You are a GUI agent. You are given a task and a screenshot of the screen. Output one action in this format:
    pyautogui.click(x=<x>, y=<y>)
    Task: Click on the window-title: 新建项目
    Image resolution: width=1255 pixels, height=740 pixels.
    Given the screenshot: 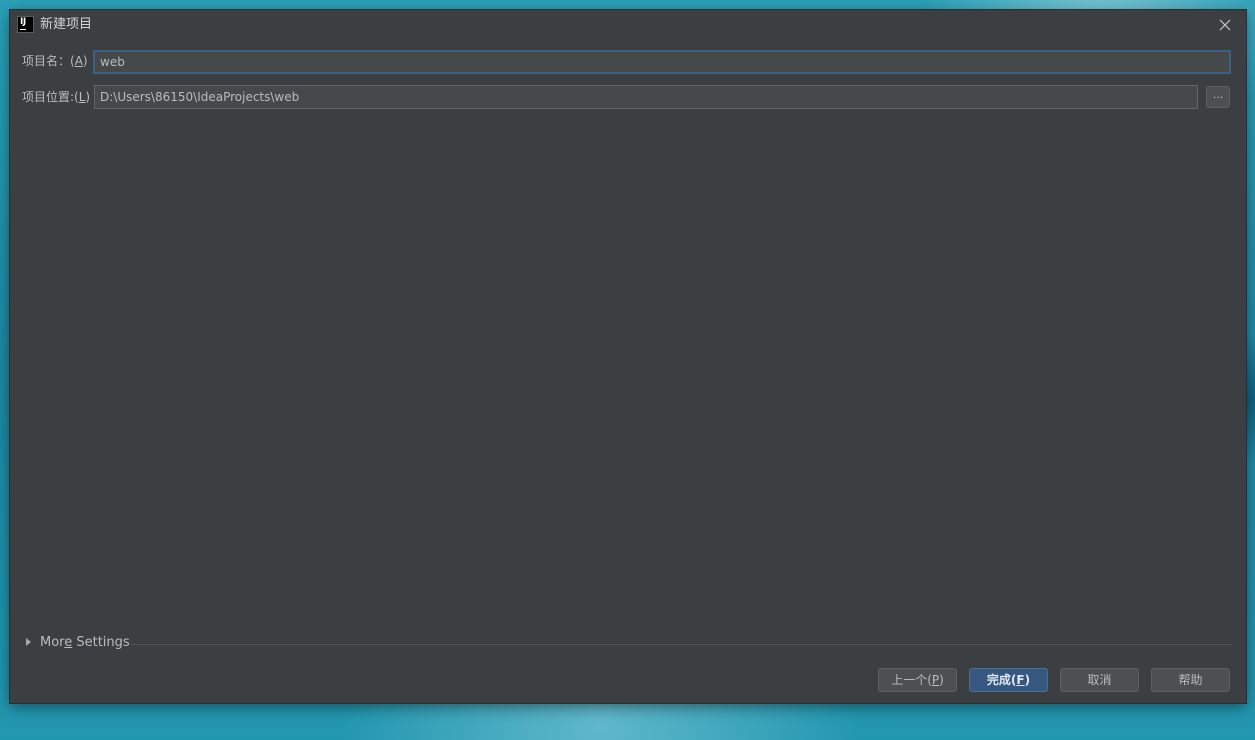 What is the action you would take?
    pyautogui.click(x=66, y=24)
    